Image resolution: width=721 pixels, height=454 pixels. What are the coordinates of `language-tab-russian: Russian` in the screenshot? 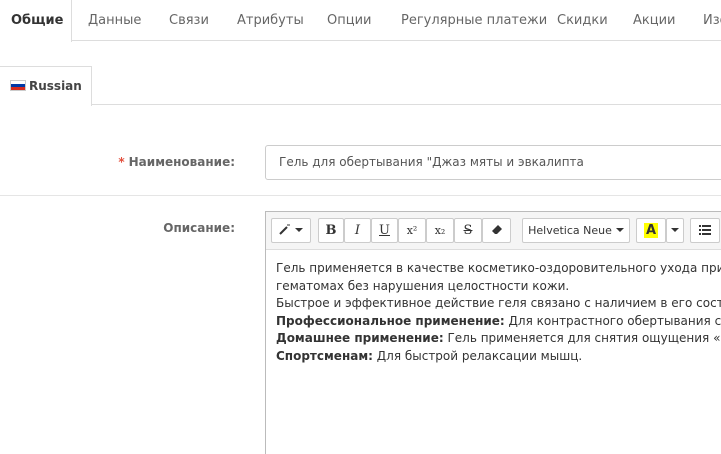 It's located at (46, 86).